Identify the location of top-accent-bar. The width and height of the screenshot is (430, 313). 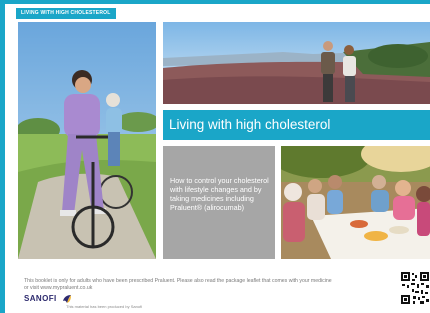
(215, 2).